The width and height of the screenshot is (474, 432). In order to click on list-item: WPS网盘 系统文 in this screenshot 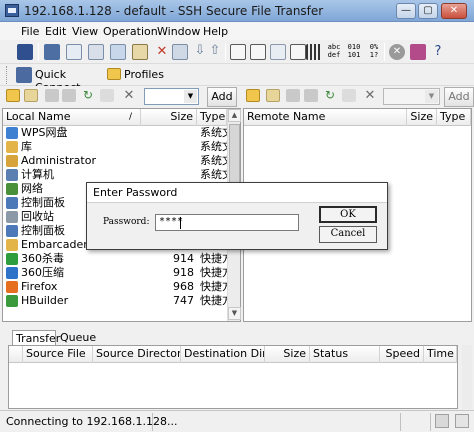, I will do `click(115, 133)`.